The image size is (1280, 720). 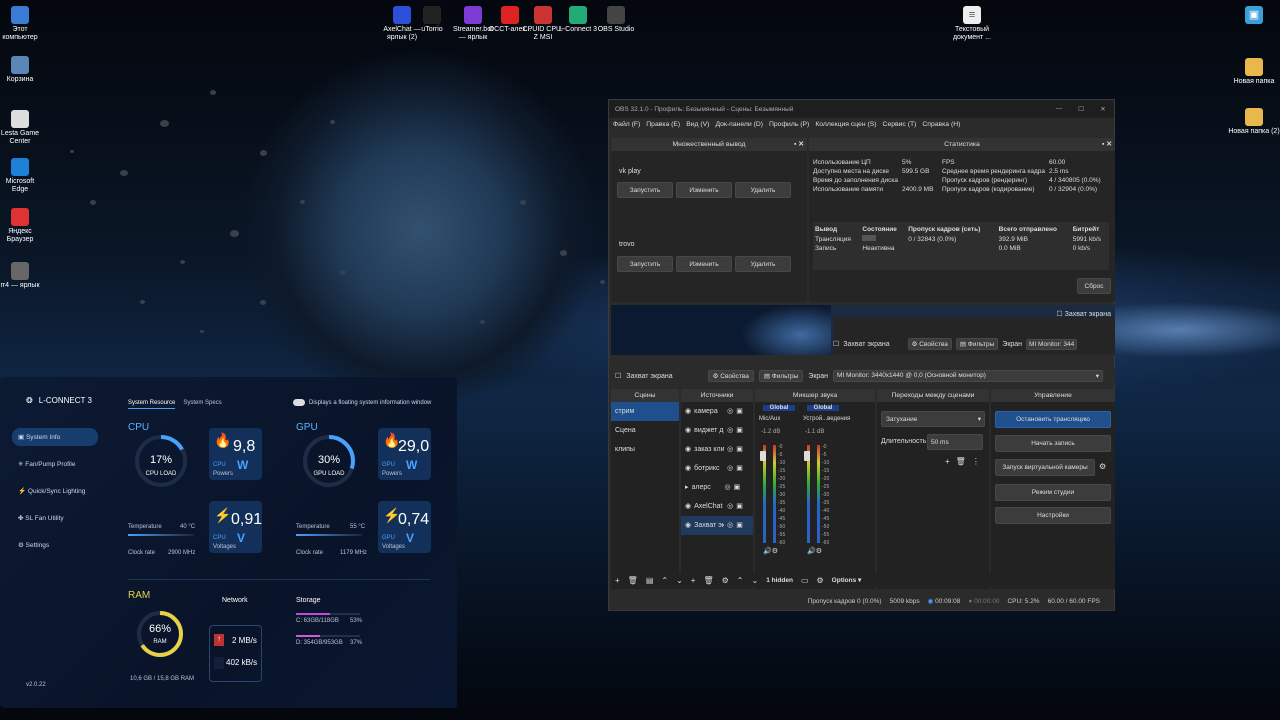 What do you see at coordinates (697, 124) in the screenshot?
I see `menu-item: Вид (V)` at bounding box center [697, 124].